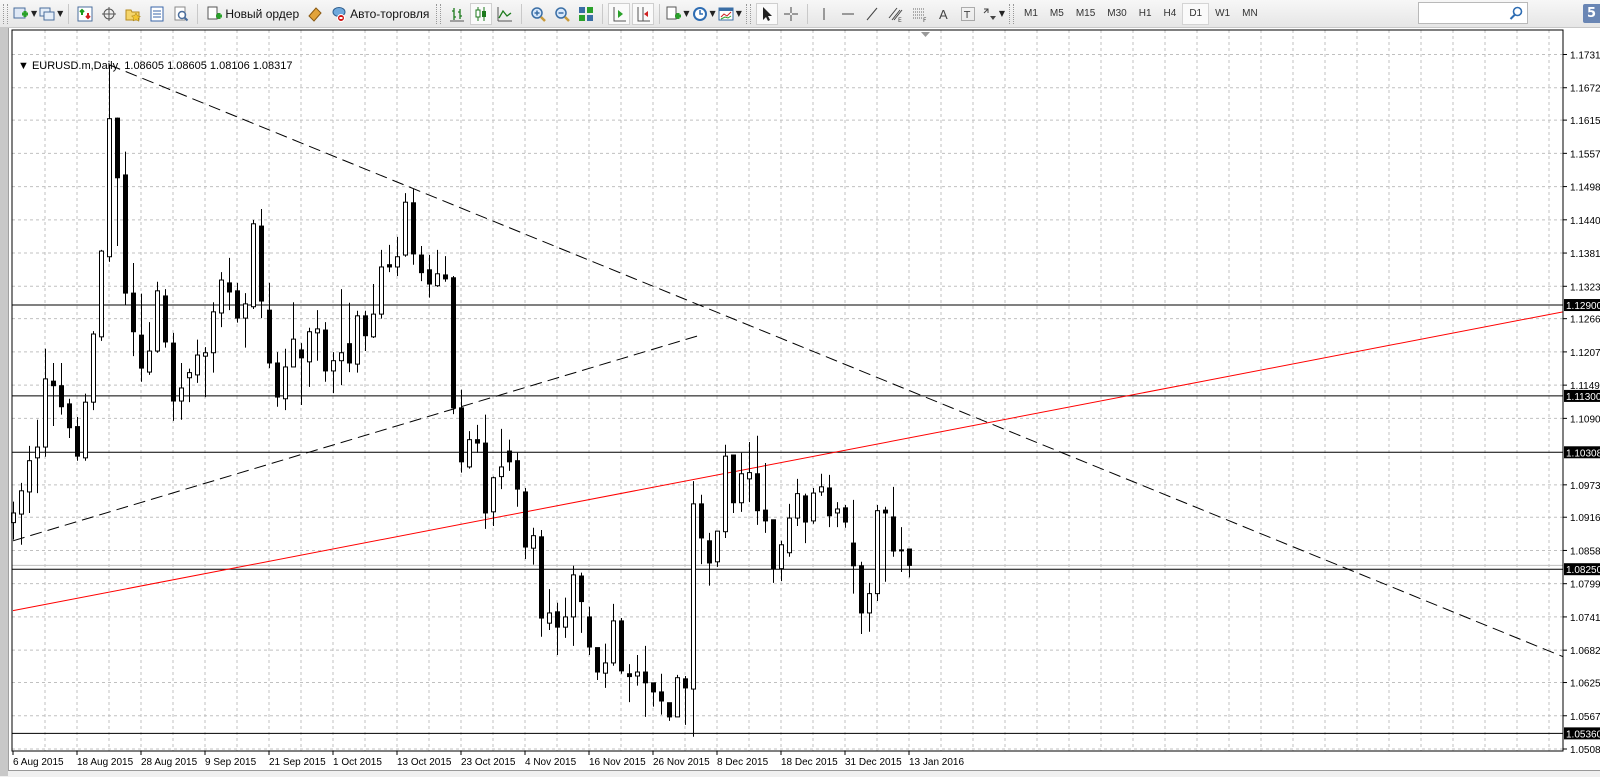  Describe the element at coordinates (1585, 254) in the screenshot. I see `price-tick-label: 1.13815` at that location.